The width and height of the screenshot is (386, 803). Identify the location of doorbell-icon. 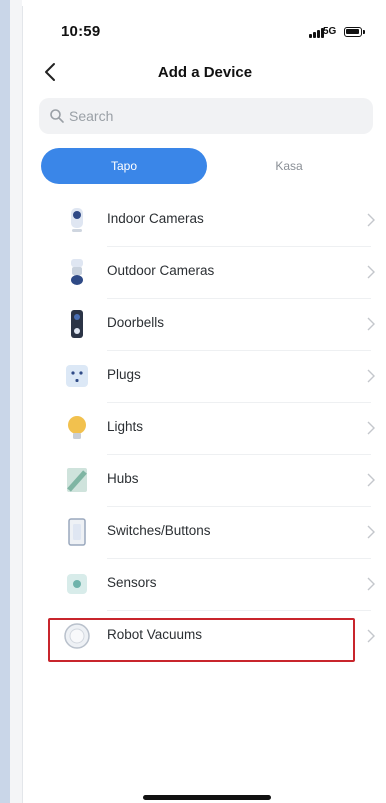
(77, 324).